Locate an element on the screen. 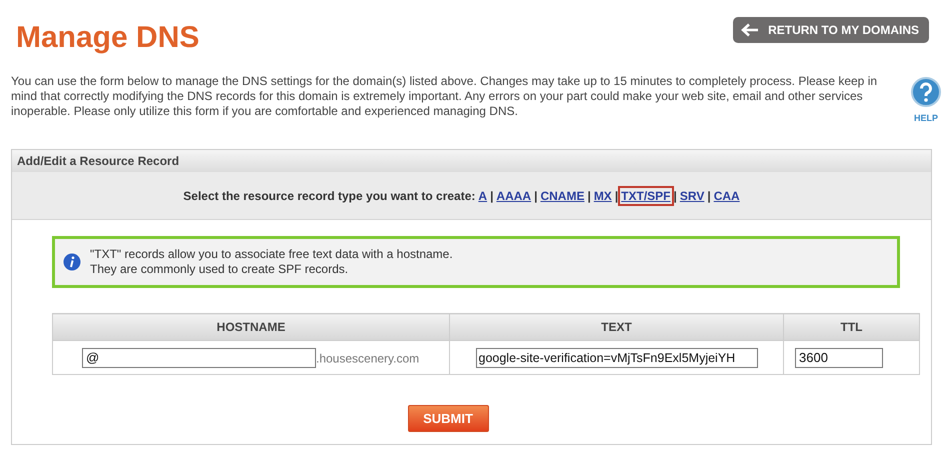 The width and height of the screenshot is (949, 450). record-type-link: MX is located at coordinates (602, 196).